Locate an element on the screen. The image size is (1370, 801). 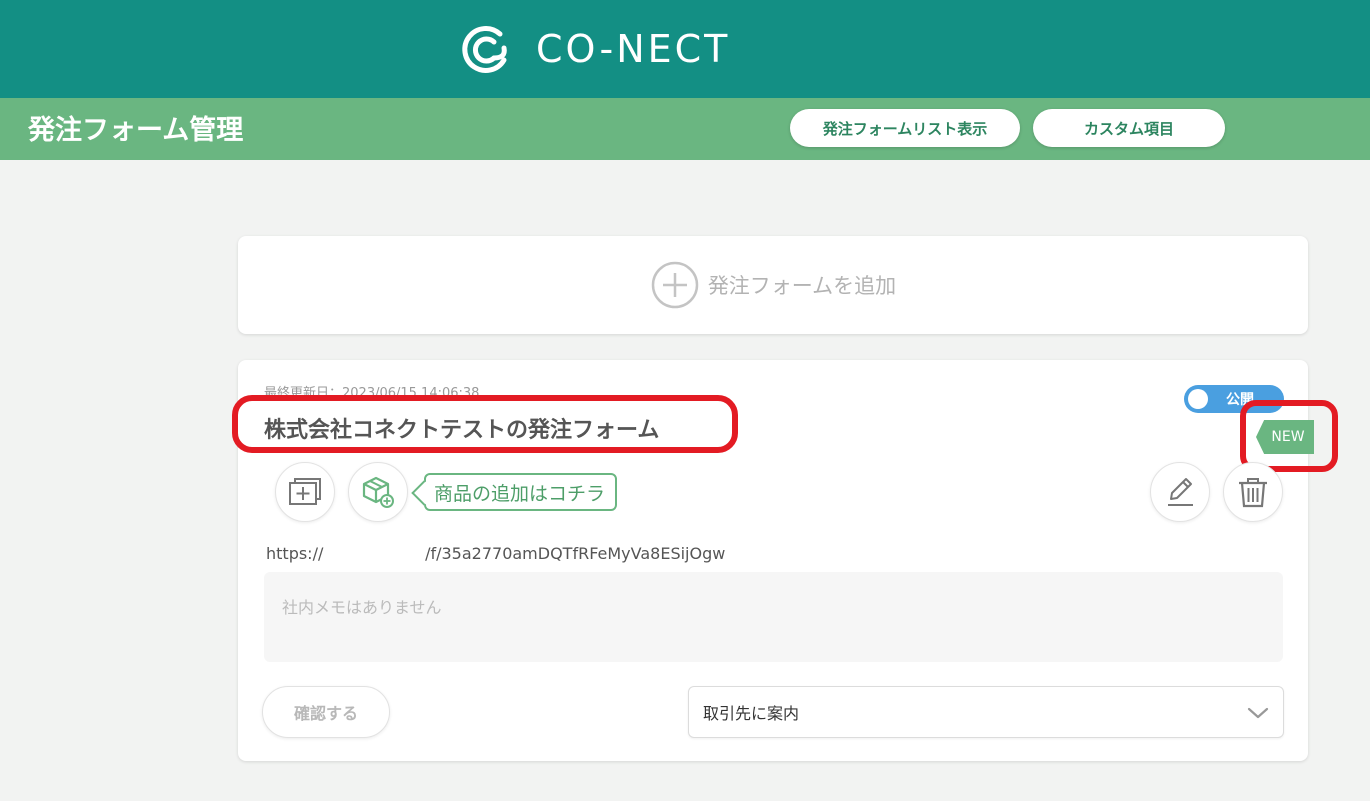
select-value: 取引先に案内 is located at coordinates (751, 713).